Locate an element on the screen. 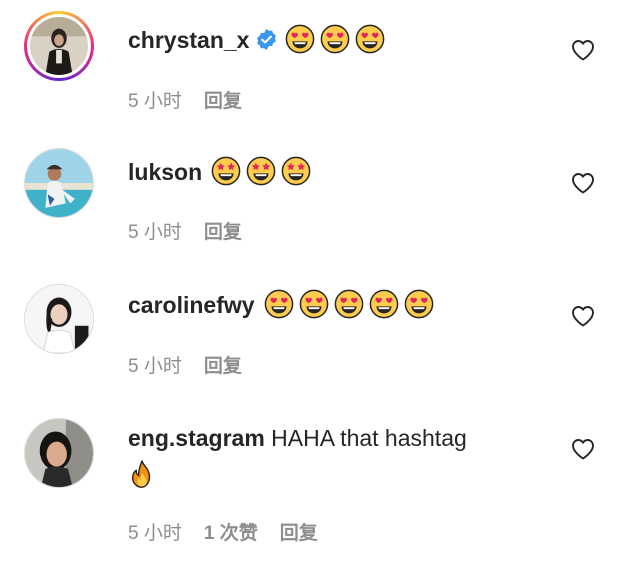 The height and width of the screenshot is (567, 640). comment-body: carolinefwy is located at coordinates (281, 304).